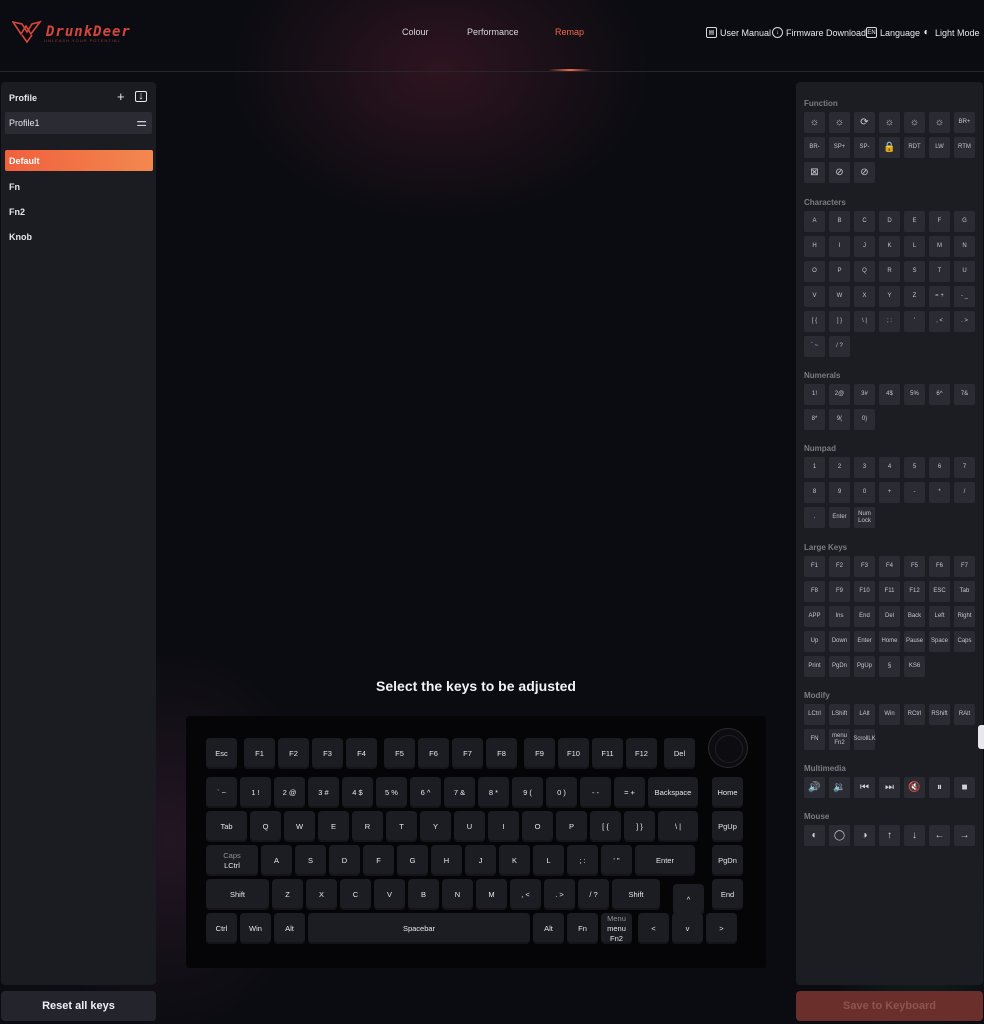 This screenshot has width=984, height=1024. I want to click on palette-key: 2, so click(839, 467).